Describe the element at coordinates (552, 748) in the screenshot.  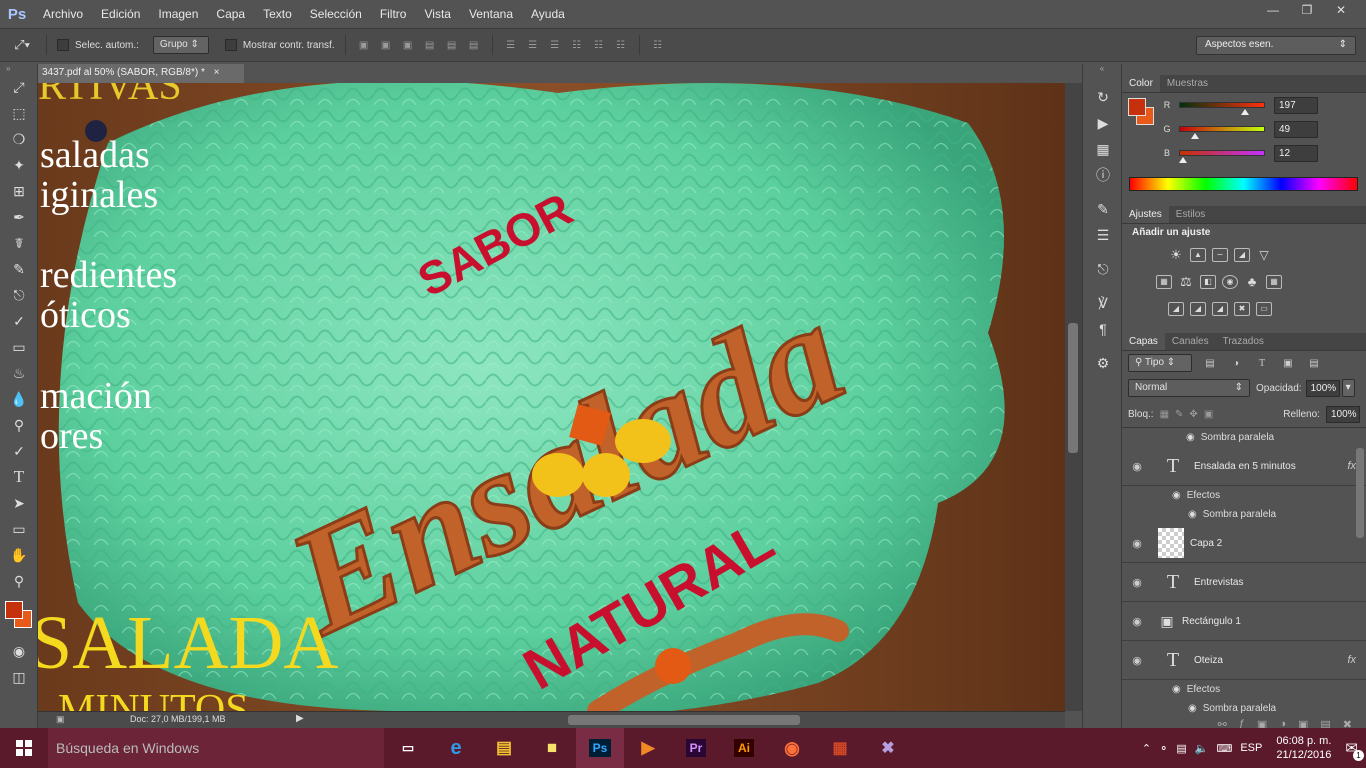
I see `sticky-notes-icon: ■` at that location.